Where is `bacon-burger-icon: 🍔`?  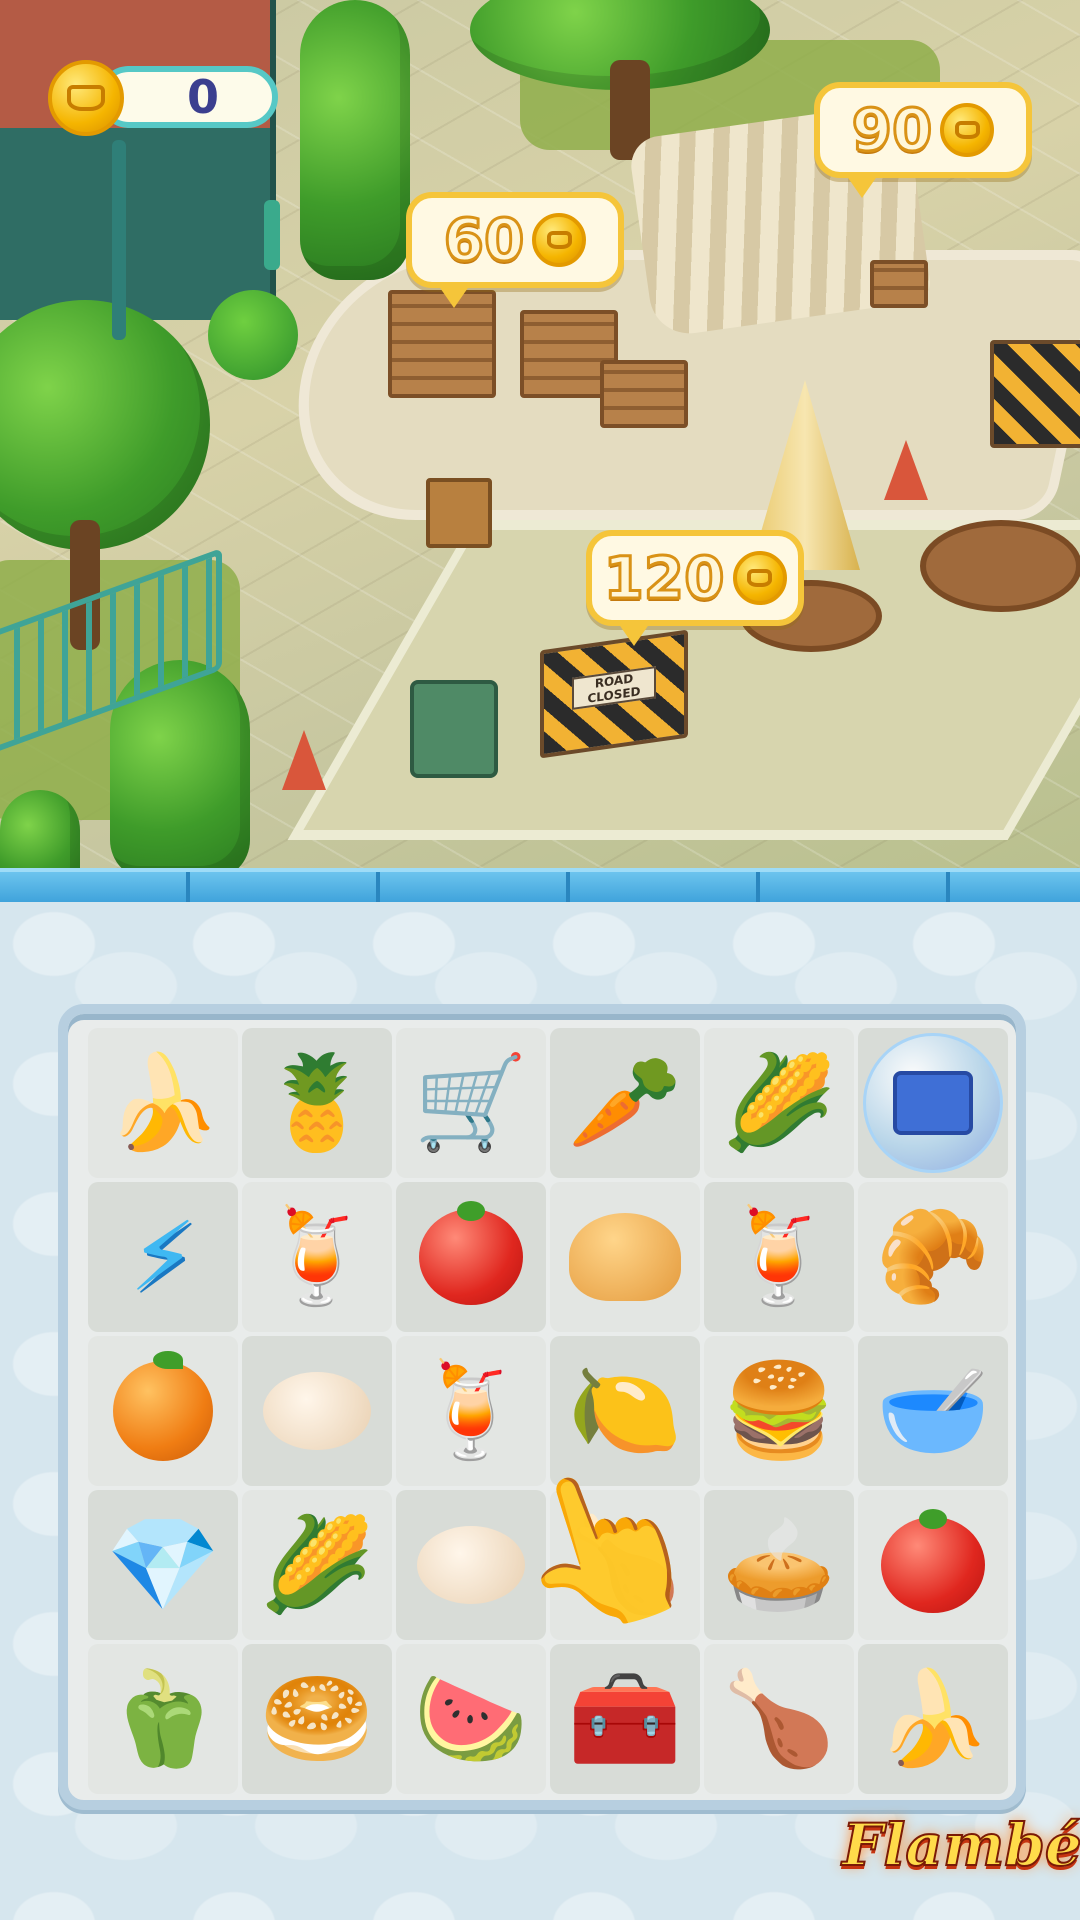
bacon-burger-icon: 🍔 is located at coordinates (779, 1410).